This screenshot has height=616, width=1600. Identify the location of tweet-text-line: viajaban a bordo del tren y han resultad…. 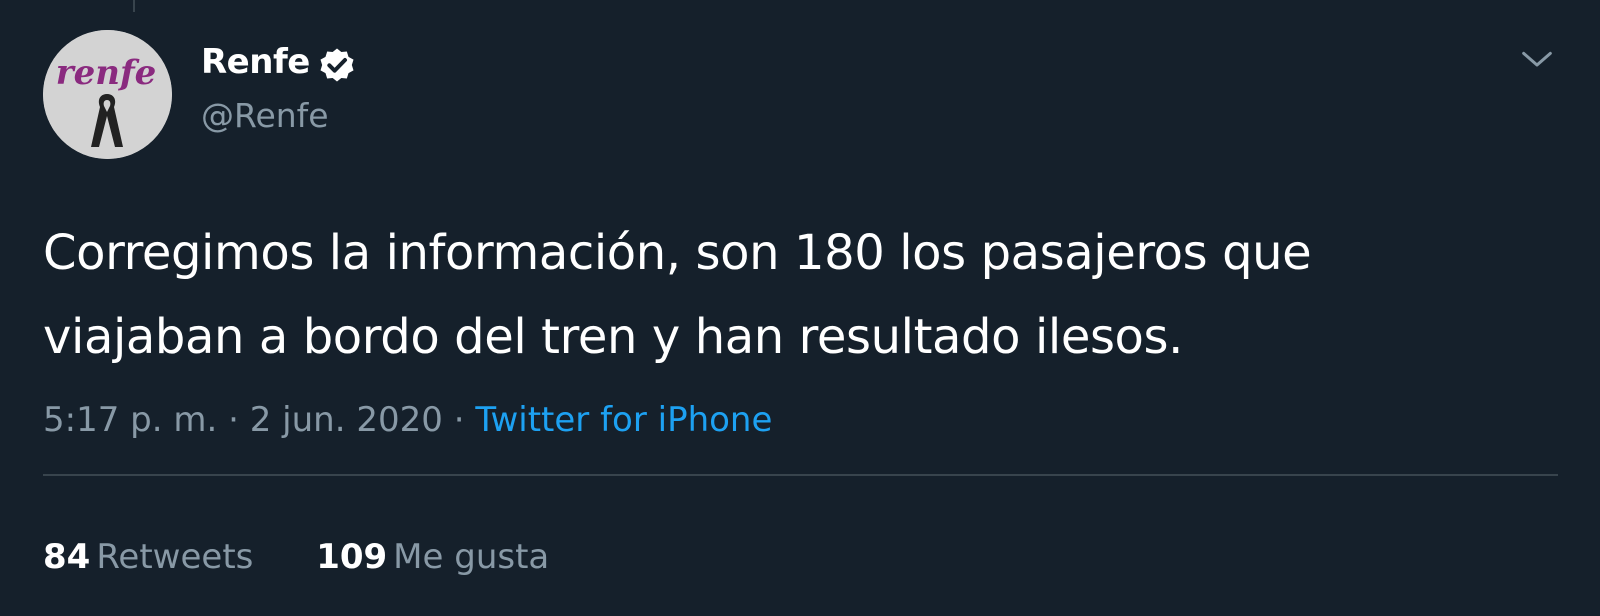
(613, 337).